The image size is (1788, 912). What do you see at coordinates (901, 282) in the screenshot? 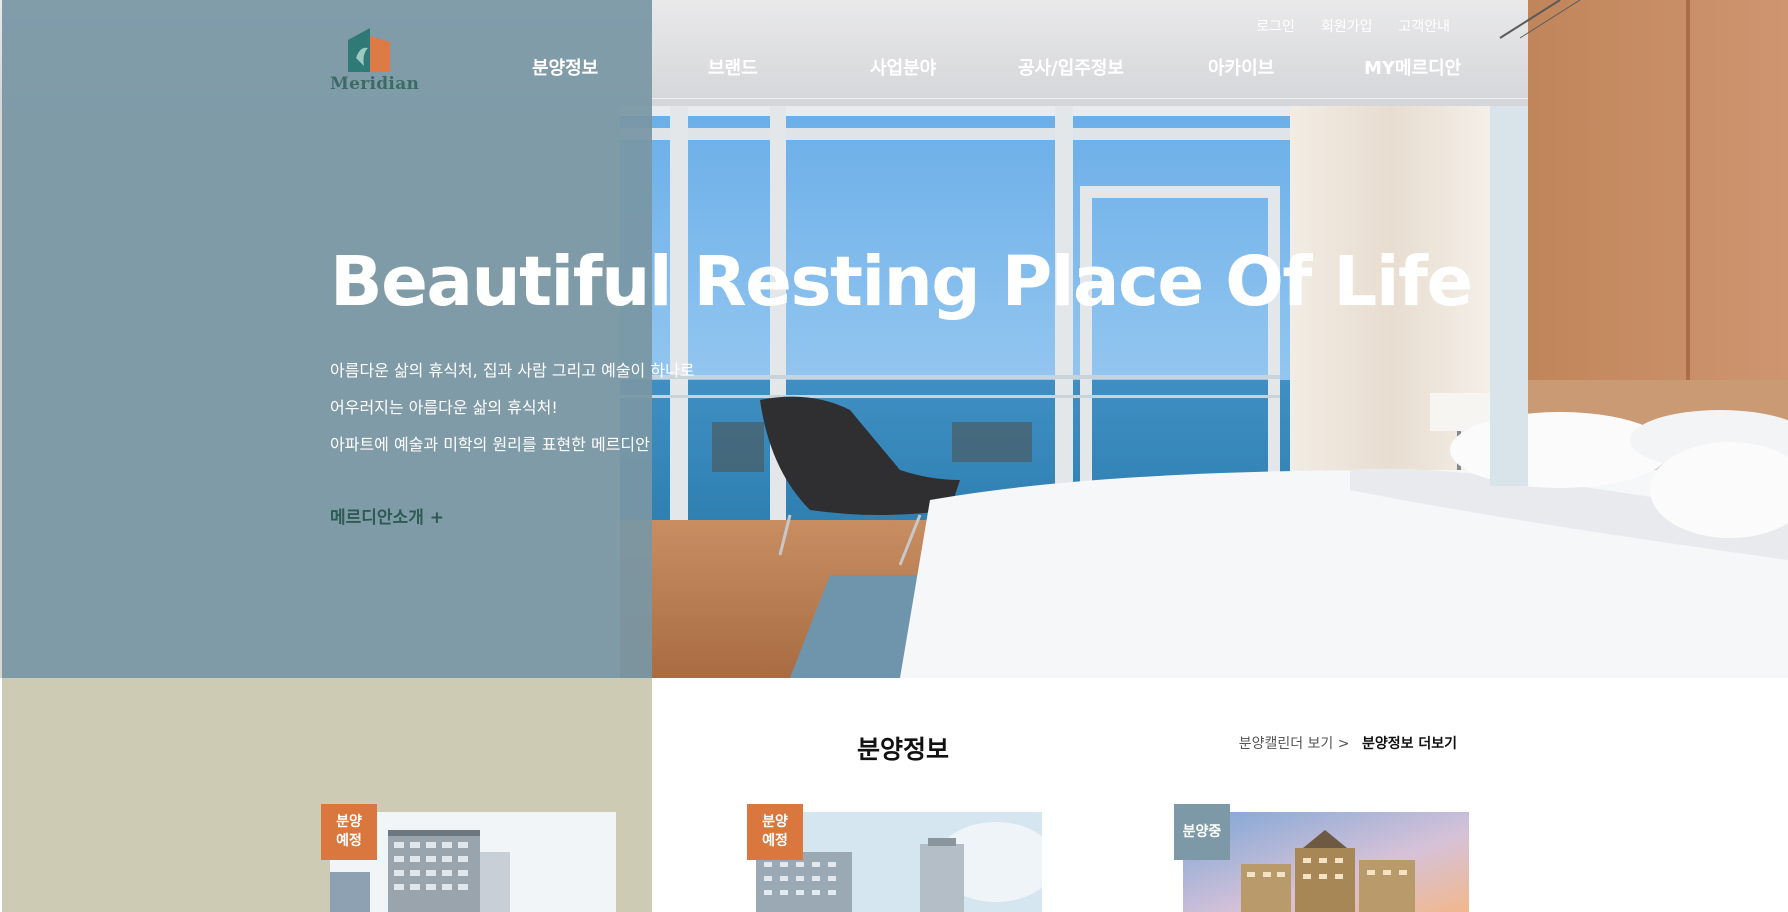
I see `hero-title: Beautiful Resting Place Of Life` at bounding box center [901, 282].